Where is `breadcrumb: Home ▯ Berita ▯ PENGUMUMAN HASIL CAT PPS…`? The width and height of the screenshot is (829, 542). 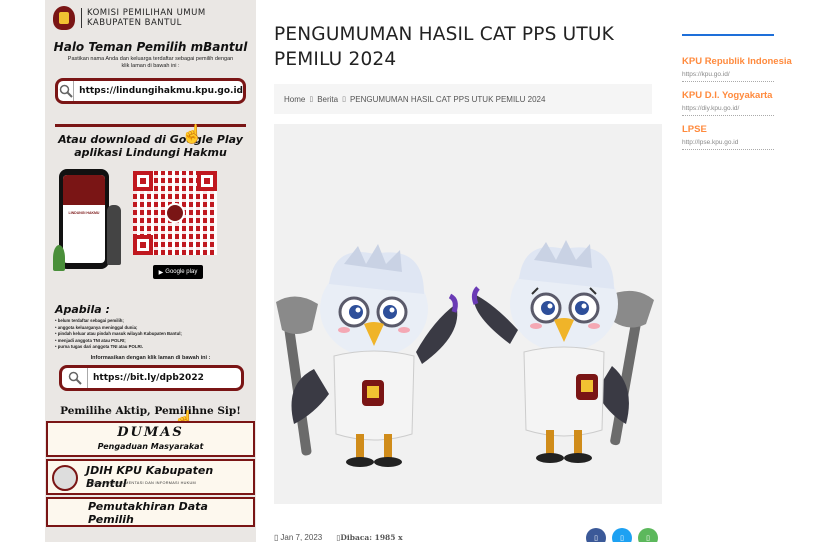 breadcrumb: Home ▯ Berita ▯ PENGUMUMAN HASIL CAT PPS… is located at coordinates (463, 99).